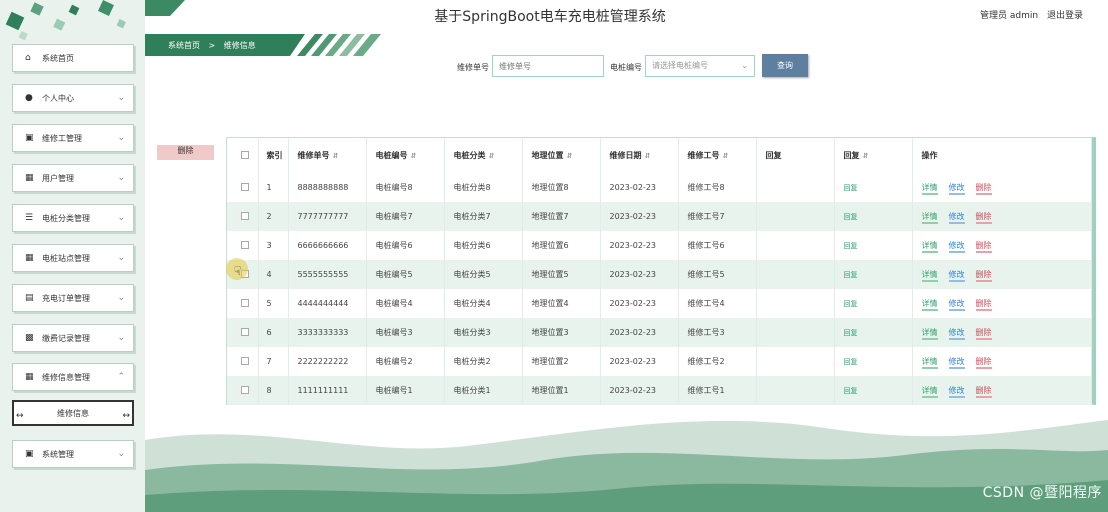  Describe the element at coordinates (717, 361) in the screenshot. I see `cell-worker: 维修工号2` at that location.